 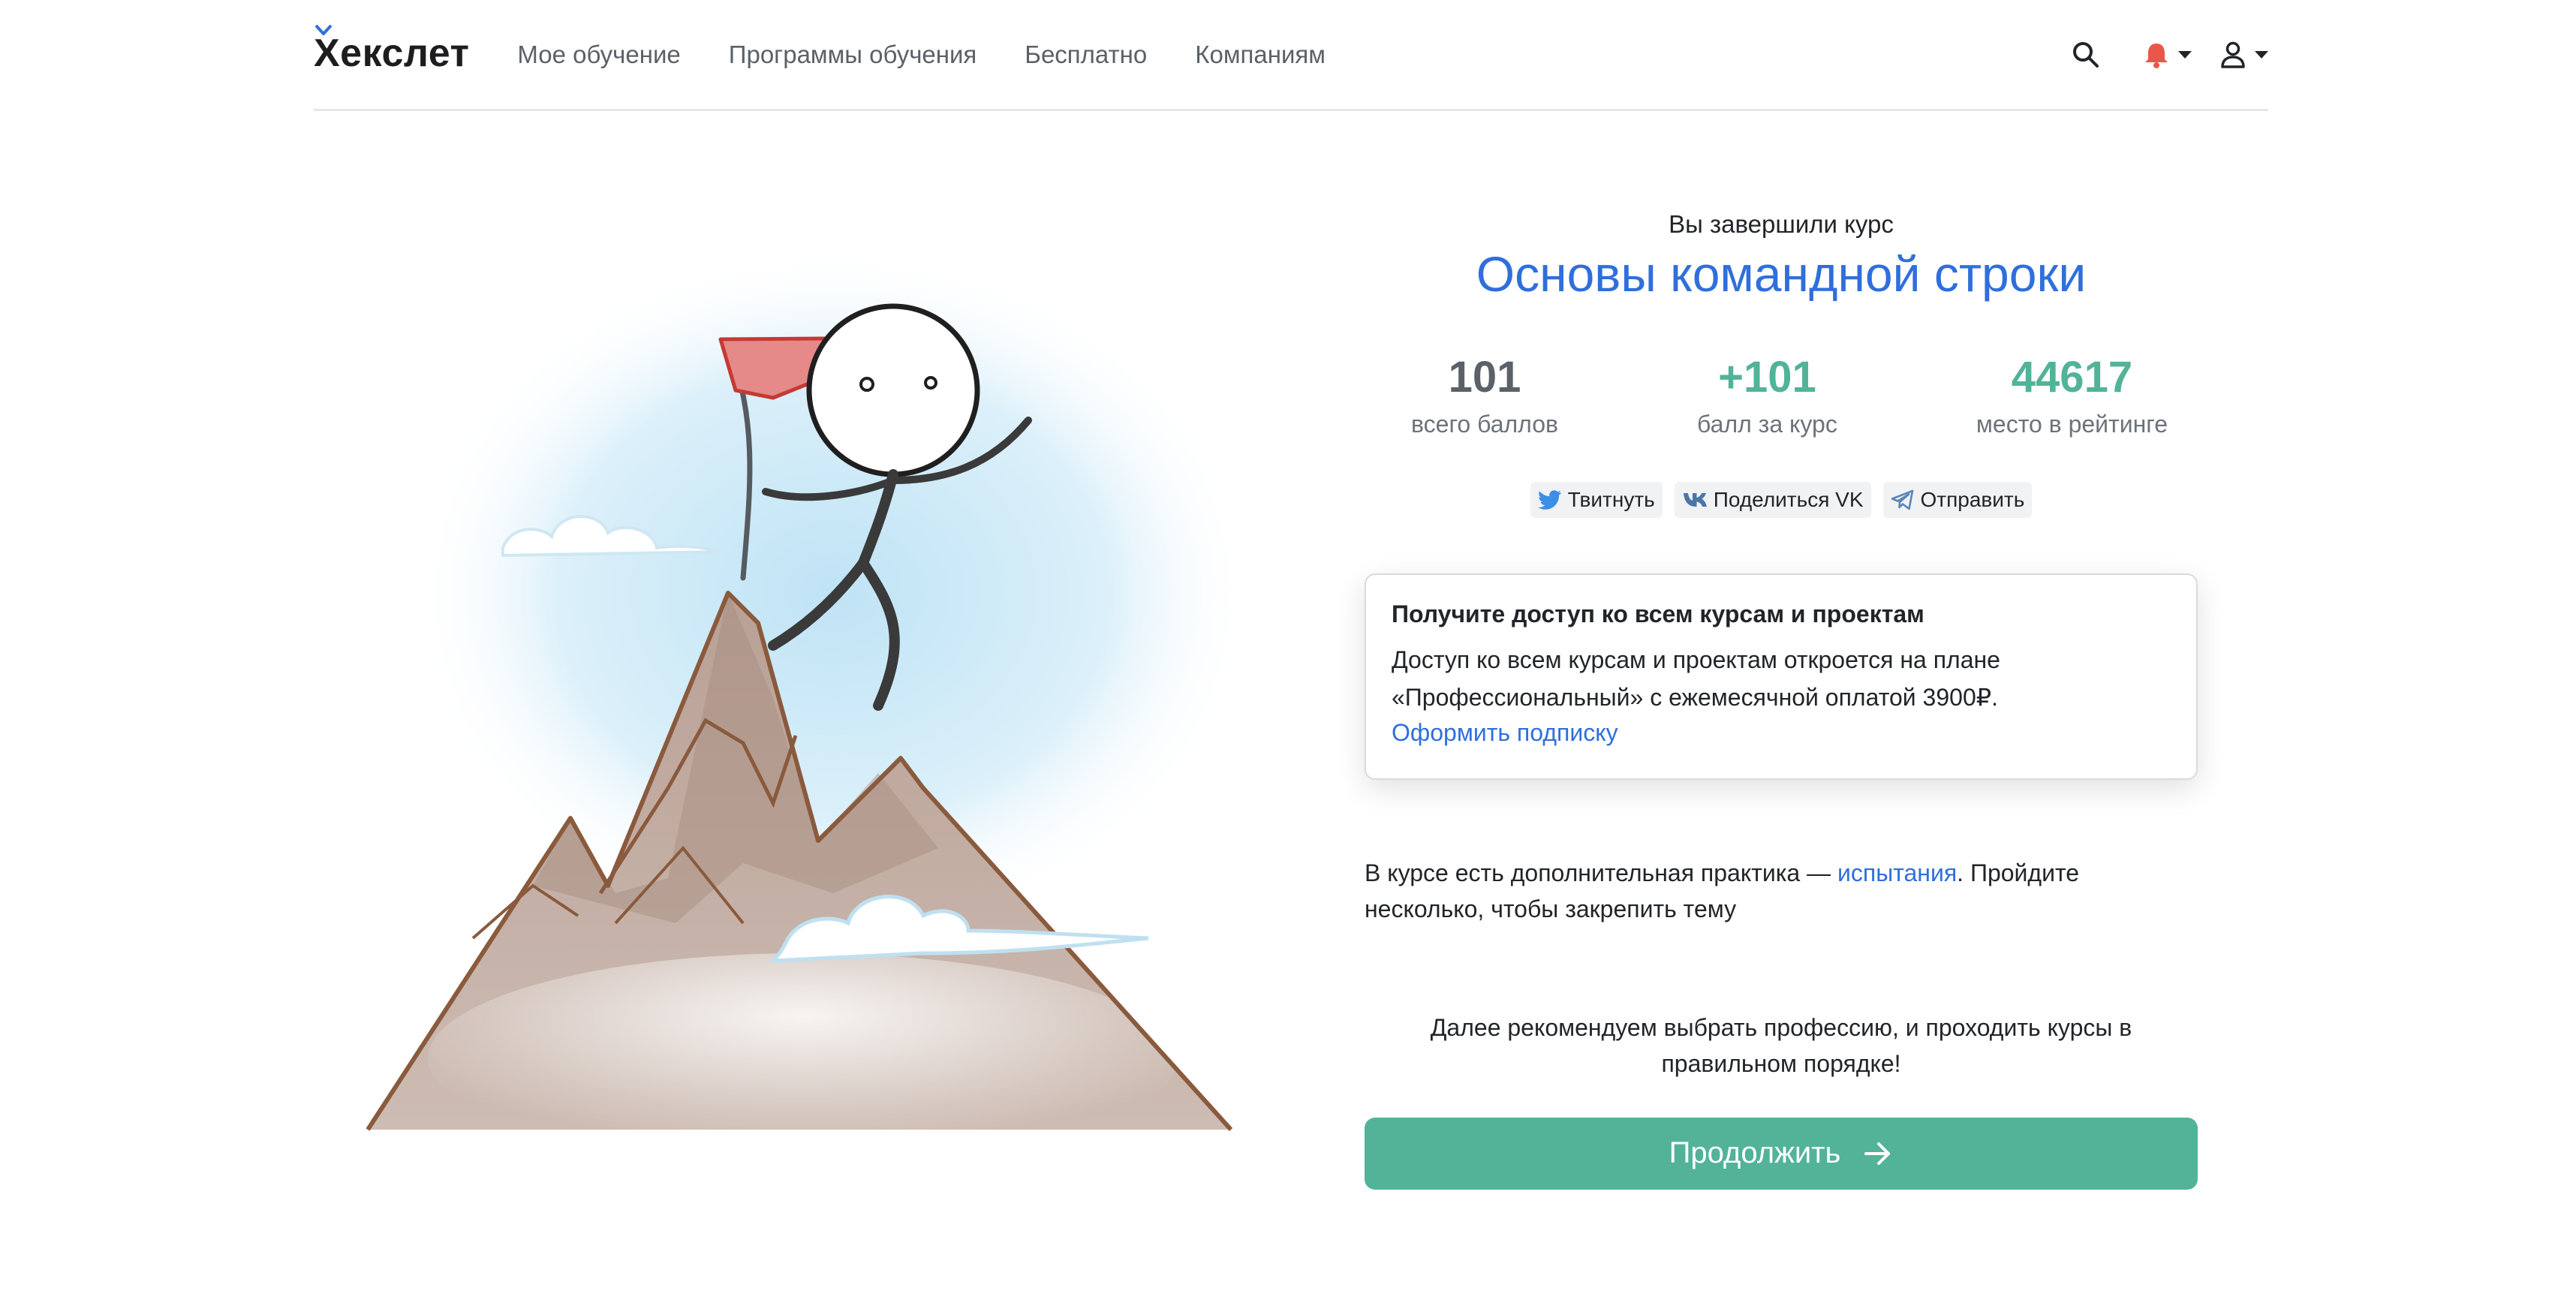 I want to click on header-actions, so click(x=2170, y=55).